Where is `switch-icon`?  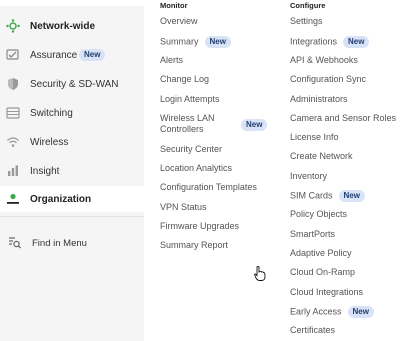
switch-icon is located at coordinates (13, 113).